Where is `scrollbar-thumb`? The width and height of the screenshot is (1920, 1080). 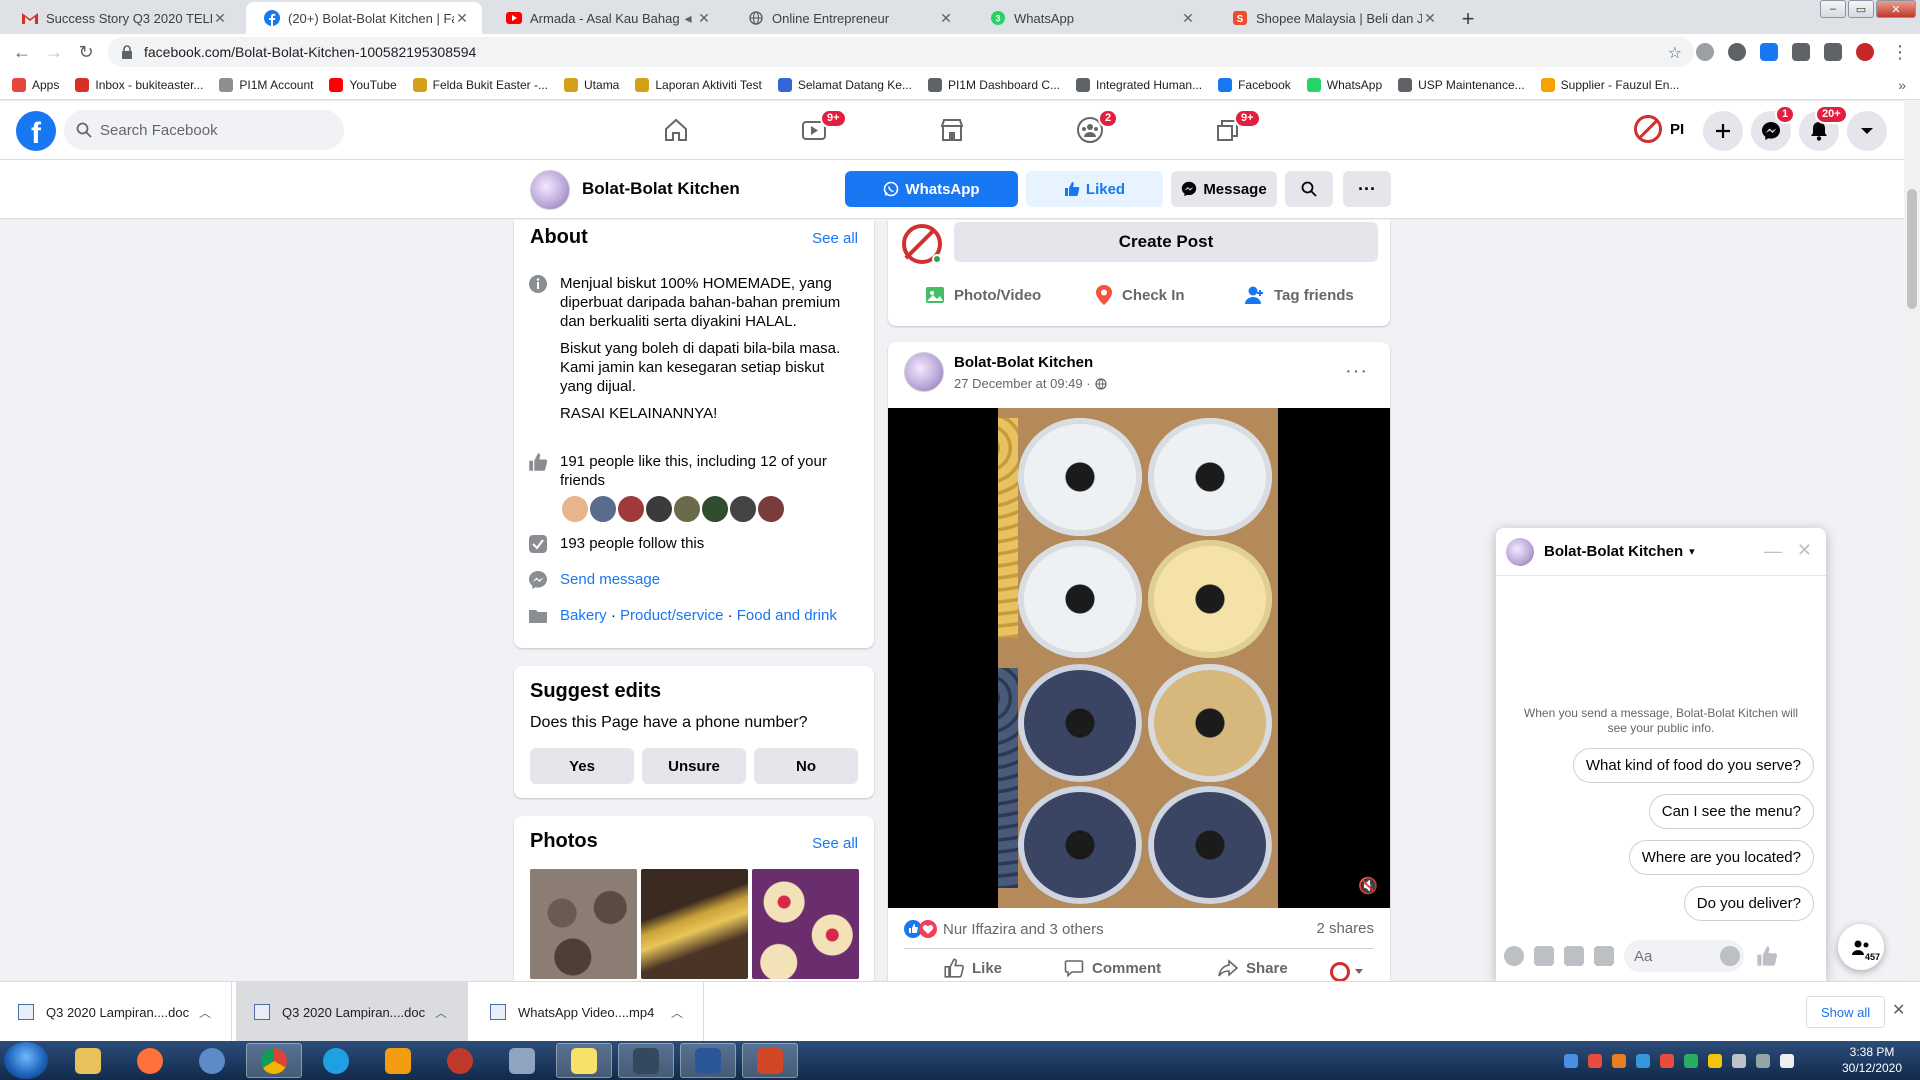 scrollbar-thumb is located at coordinates (1912, 249).